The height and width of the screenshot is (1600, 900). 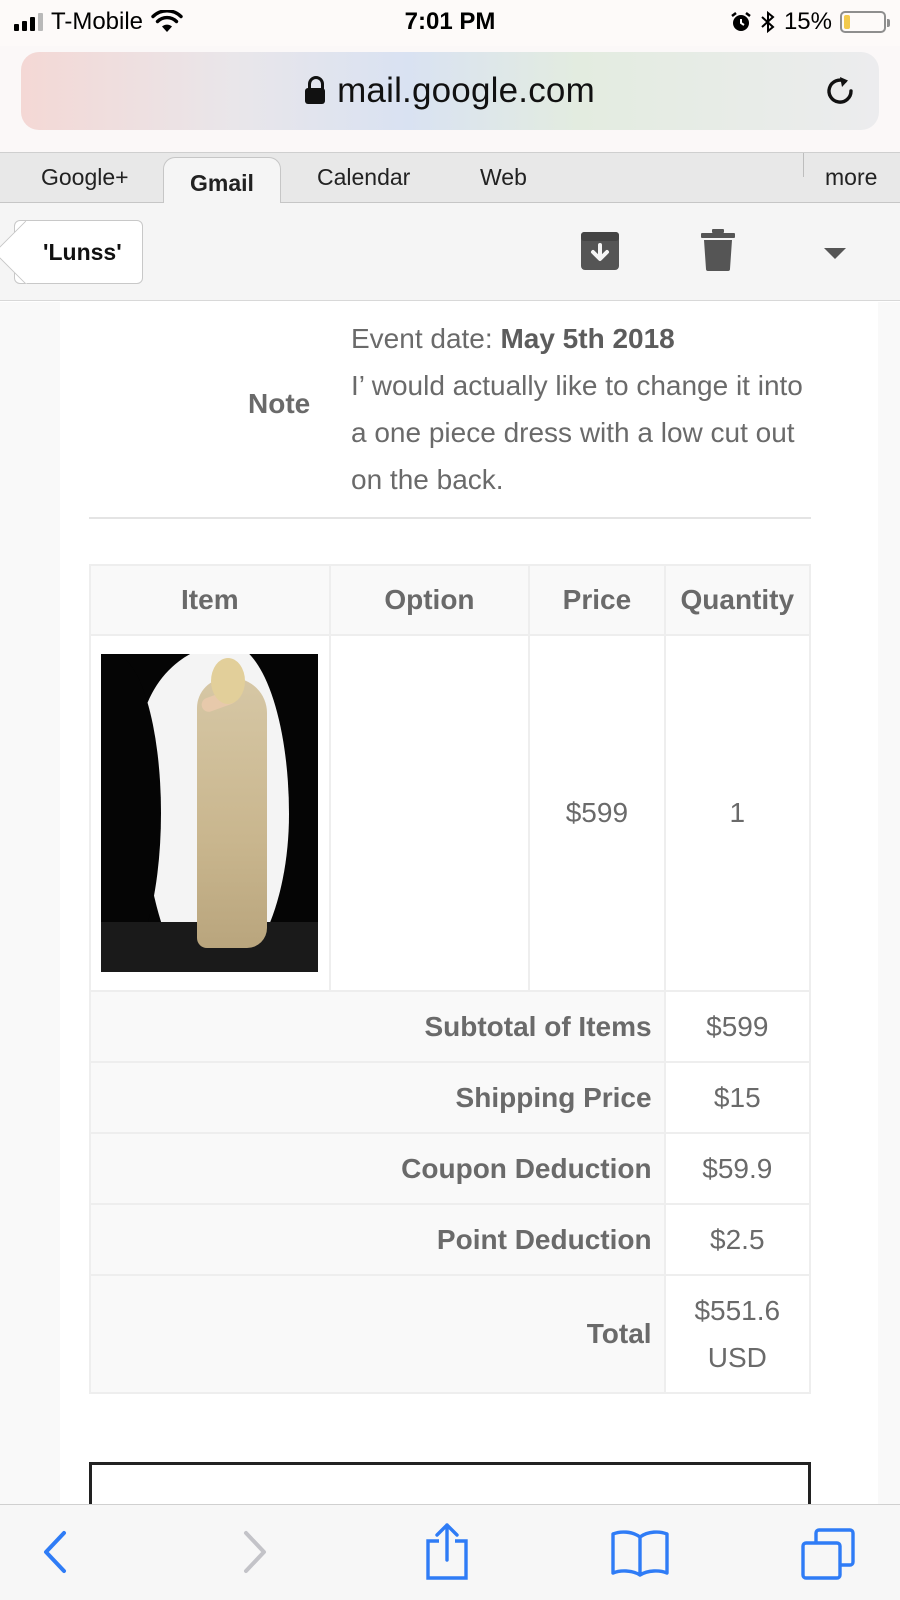 What do you see at coordinates (597, 813) in the screenshot?
I see `price-cell: $599` at bounding box center [597, 813].